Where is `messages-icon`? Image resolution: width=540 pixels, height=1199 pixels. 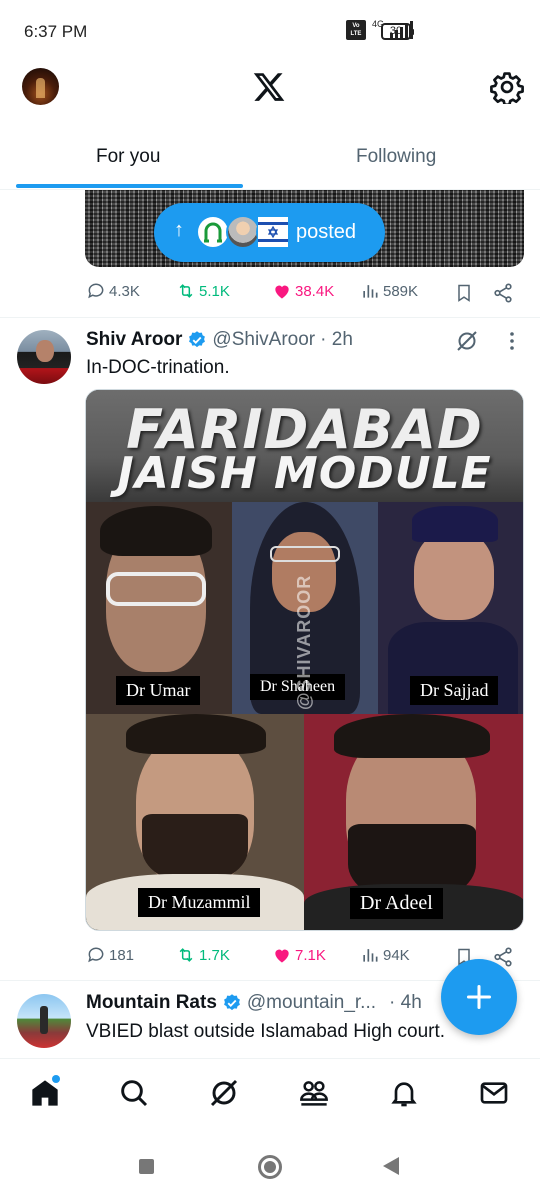
messages-icon is located at coordinates (494, 1093).